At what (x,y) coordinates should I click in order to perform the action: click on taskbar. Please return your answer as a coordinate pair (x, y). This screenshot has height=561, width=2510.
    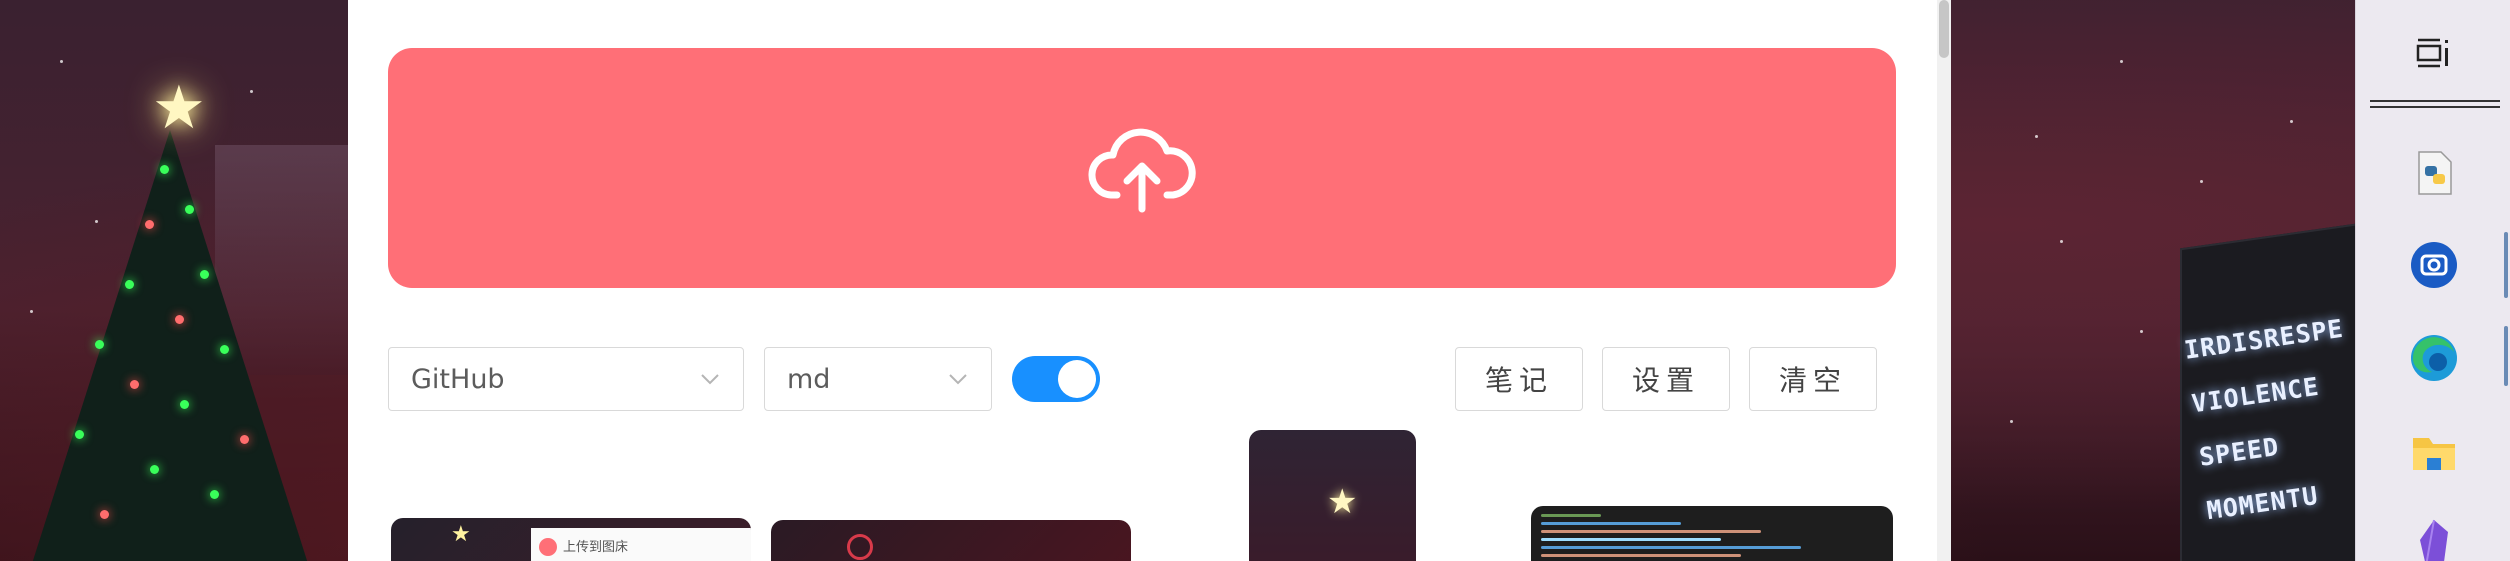
    Looking at the image, I should click on (2432, 280).